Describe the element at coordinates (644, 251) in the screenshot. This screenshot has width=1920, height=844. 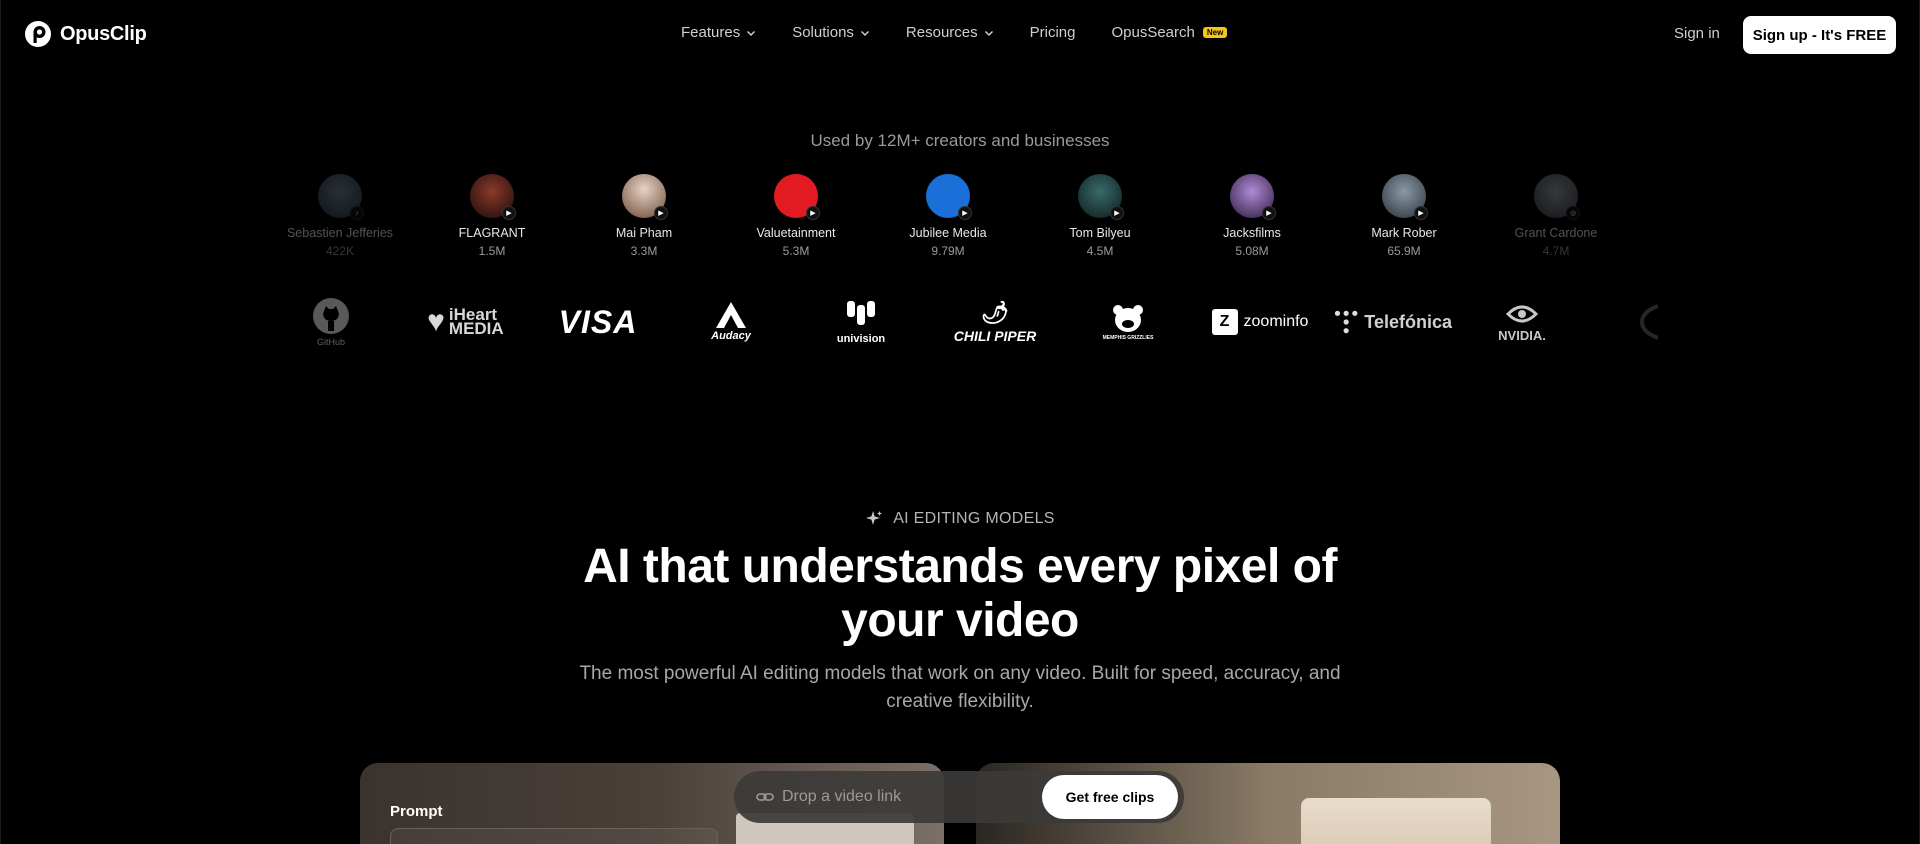
I see `creator-follower-count: 3.3M` at that location.